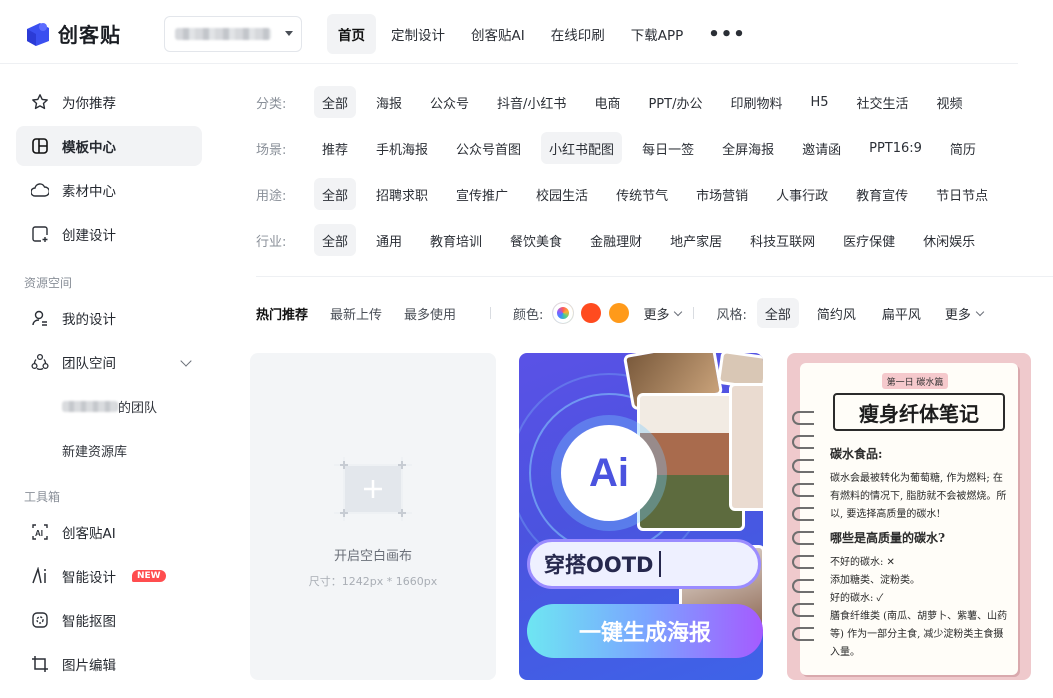  I want to click on sidebar-item-image-edit: 图片编辑, so click(109, 664).